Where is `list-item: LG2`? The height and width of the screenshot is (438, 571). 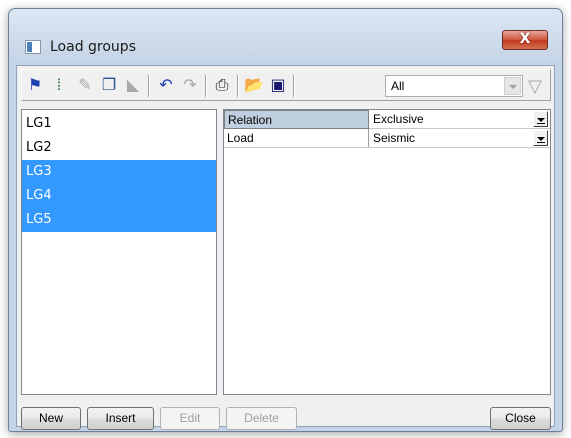 list-item: LG2 is located at coordinates (119, 148).